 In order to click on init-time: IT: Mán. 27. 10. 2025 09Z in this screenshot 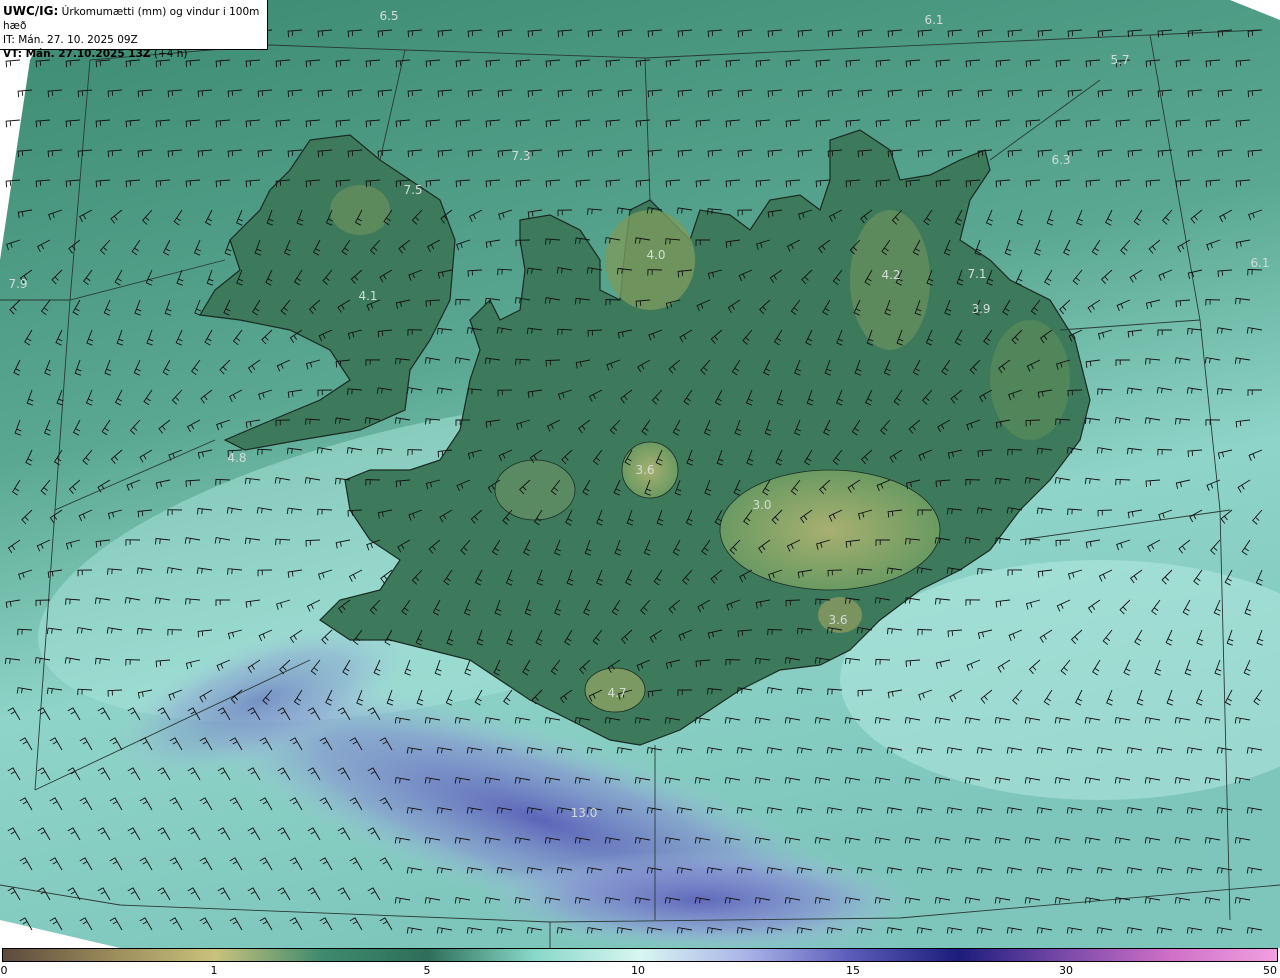, I will do `click(70, 40)`.